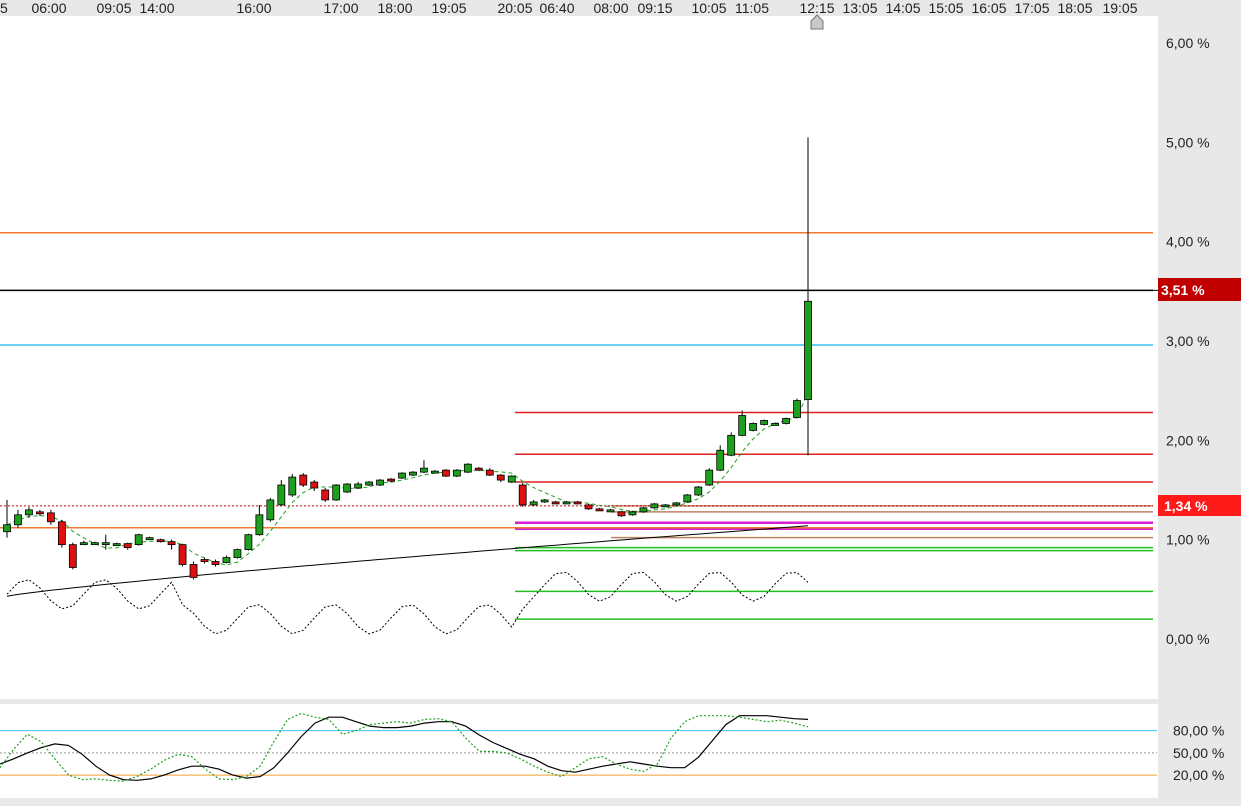 This screenshot has width=1241, height=806. What do you see at coordinates (578, 751) in the screenshot?
I see `indicator-plot-area` at bounding box center [578, 751].